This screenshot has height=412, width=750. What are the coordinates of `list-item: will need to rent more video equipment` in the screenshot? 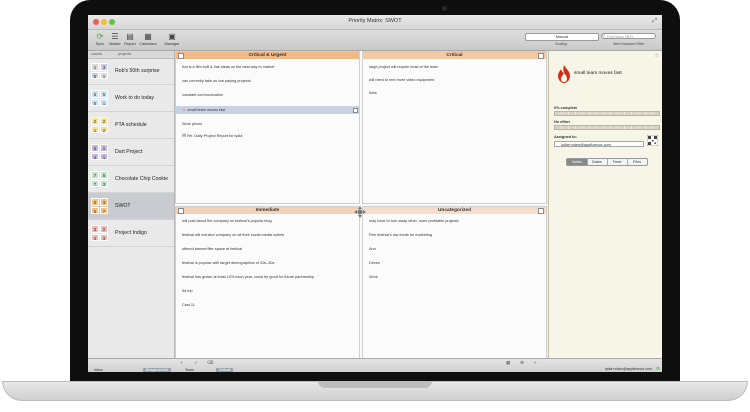 It's located at (401, 80).